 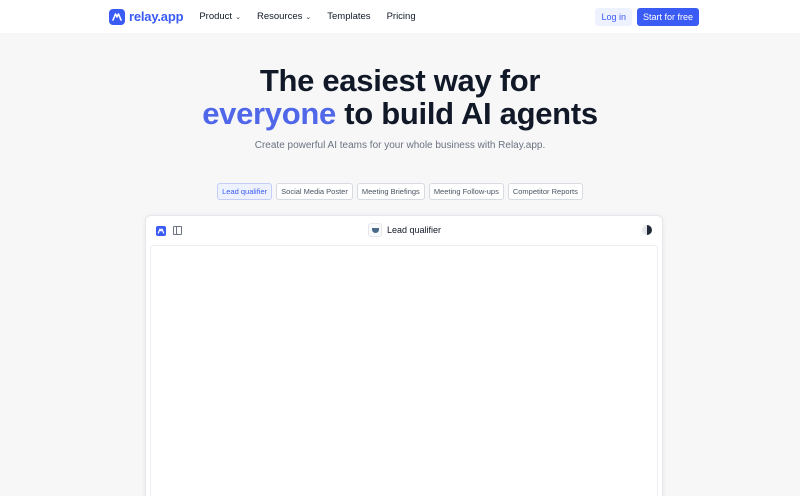 I want to click on nav-label: Pricing, so click(x=401, y=16).